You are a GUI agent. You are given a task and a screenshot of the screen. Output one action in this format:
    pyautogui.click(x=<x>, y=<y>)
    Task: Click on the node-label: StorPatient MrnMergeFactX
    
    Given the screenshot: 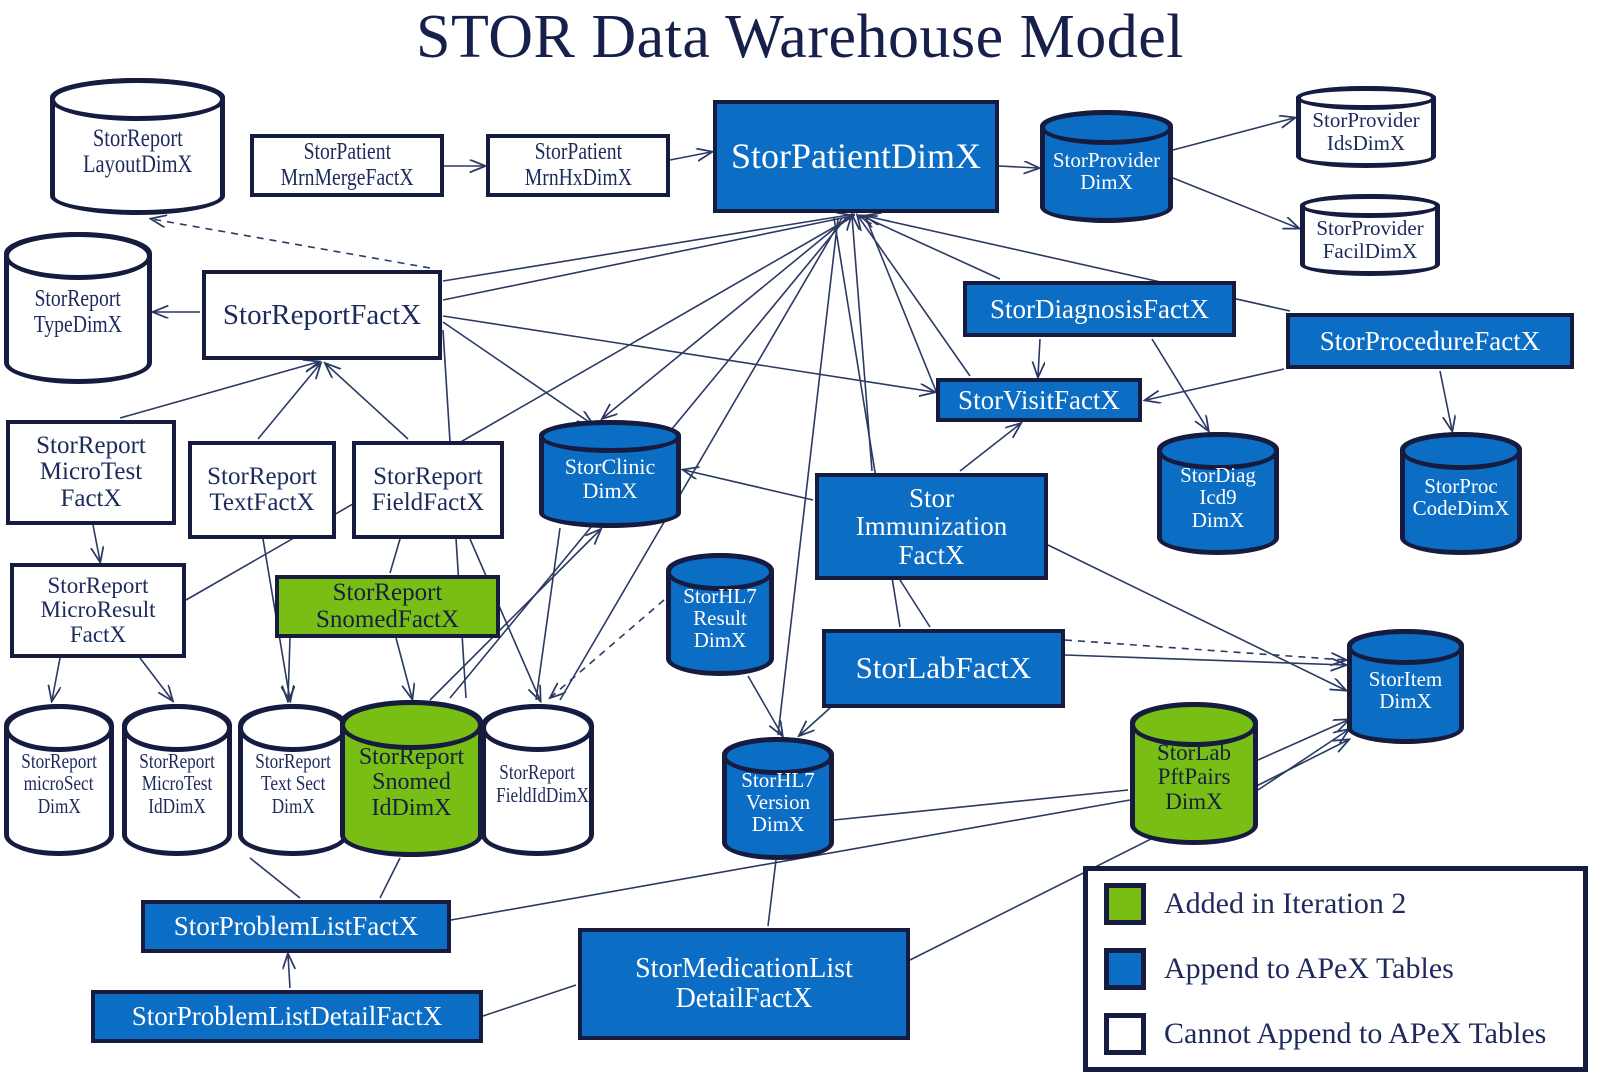 What is the action you would take?
    pyautogui.click(x=347, y=165)
    